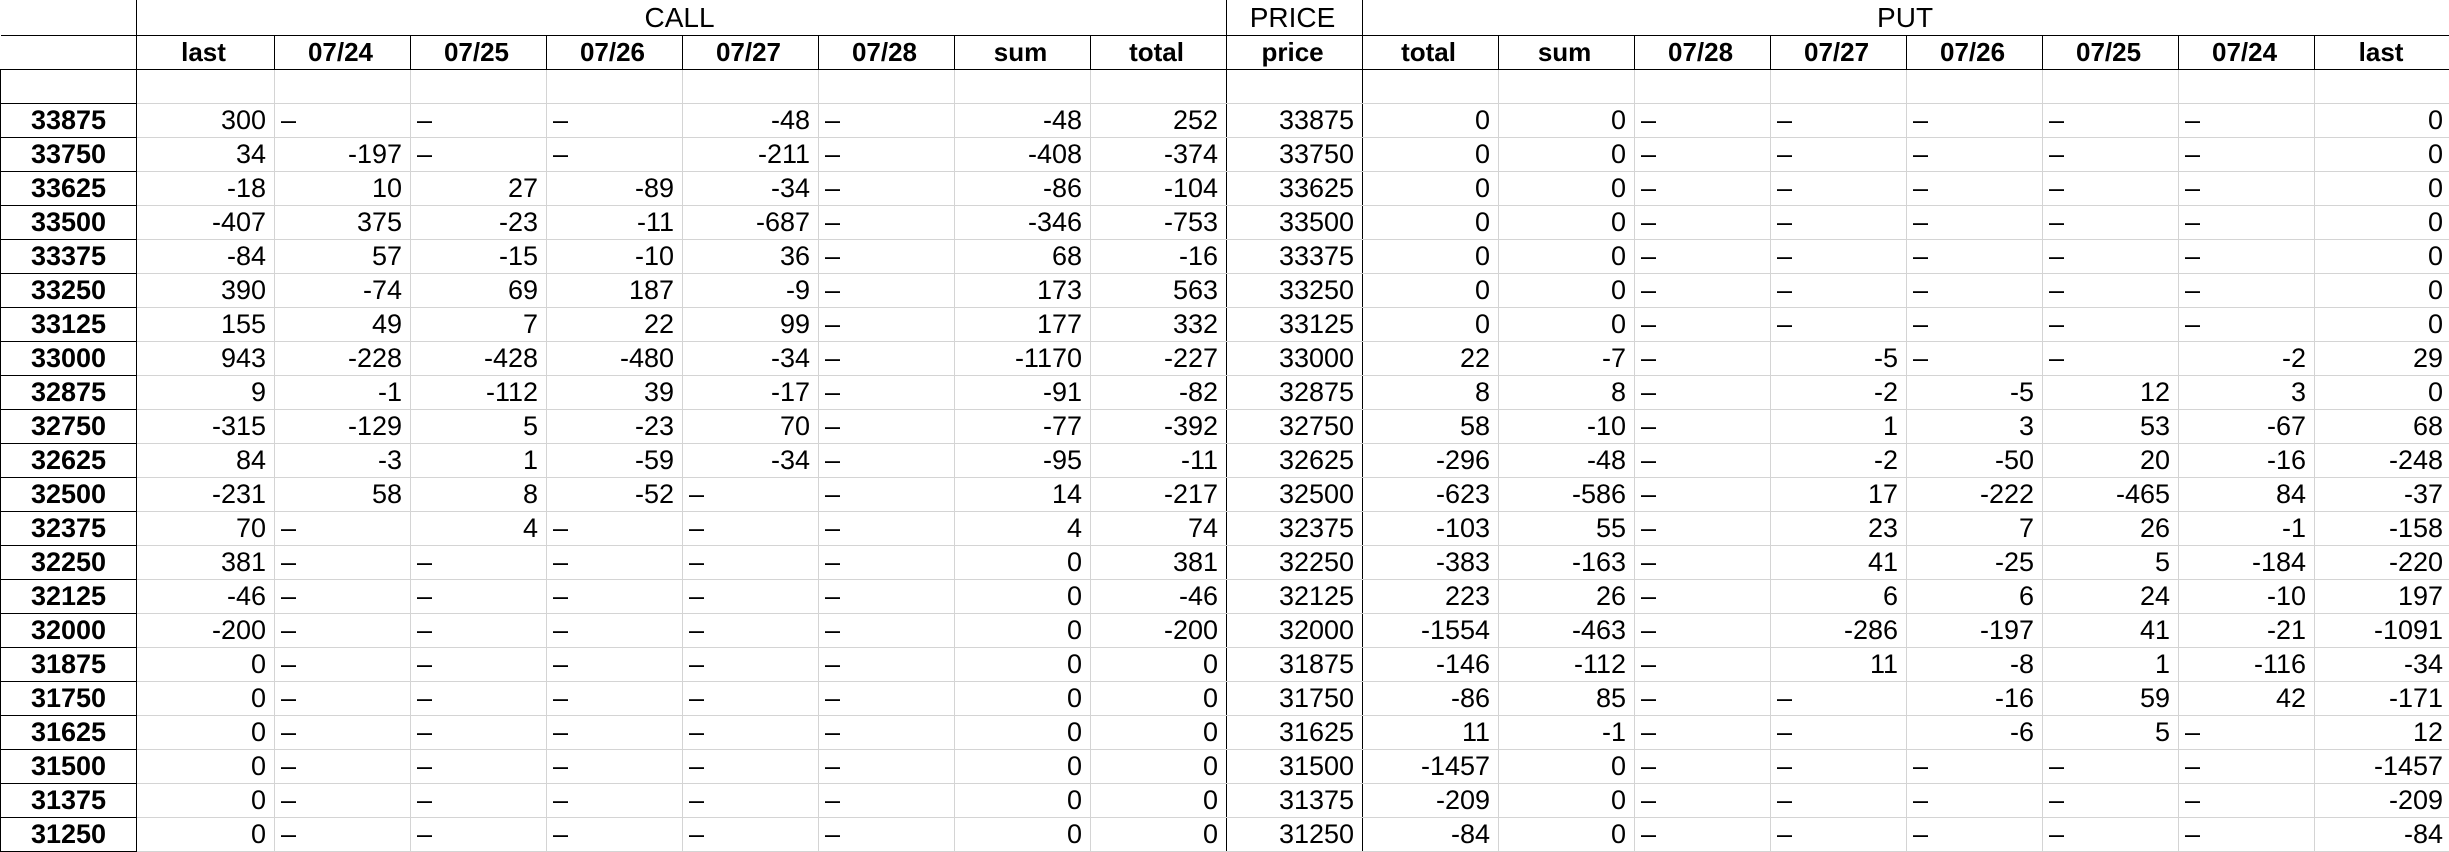 The height and width of the screenshot is (852, 2449). I want to click on table-cell: -17, so click(751, 393).